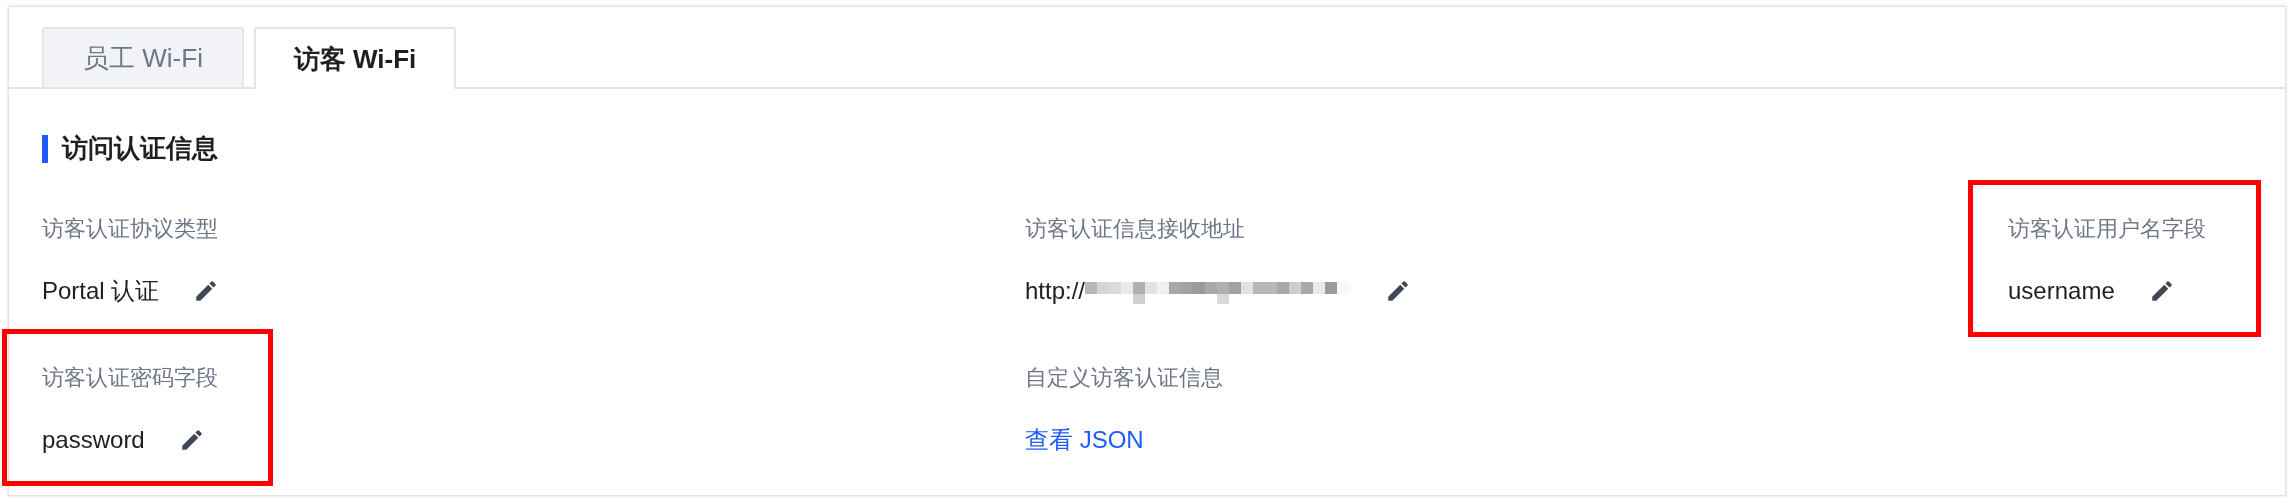  Describe the element at coordinates (101, 291) in the screenshot. I see `field-value: Portal 认证` at that location.